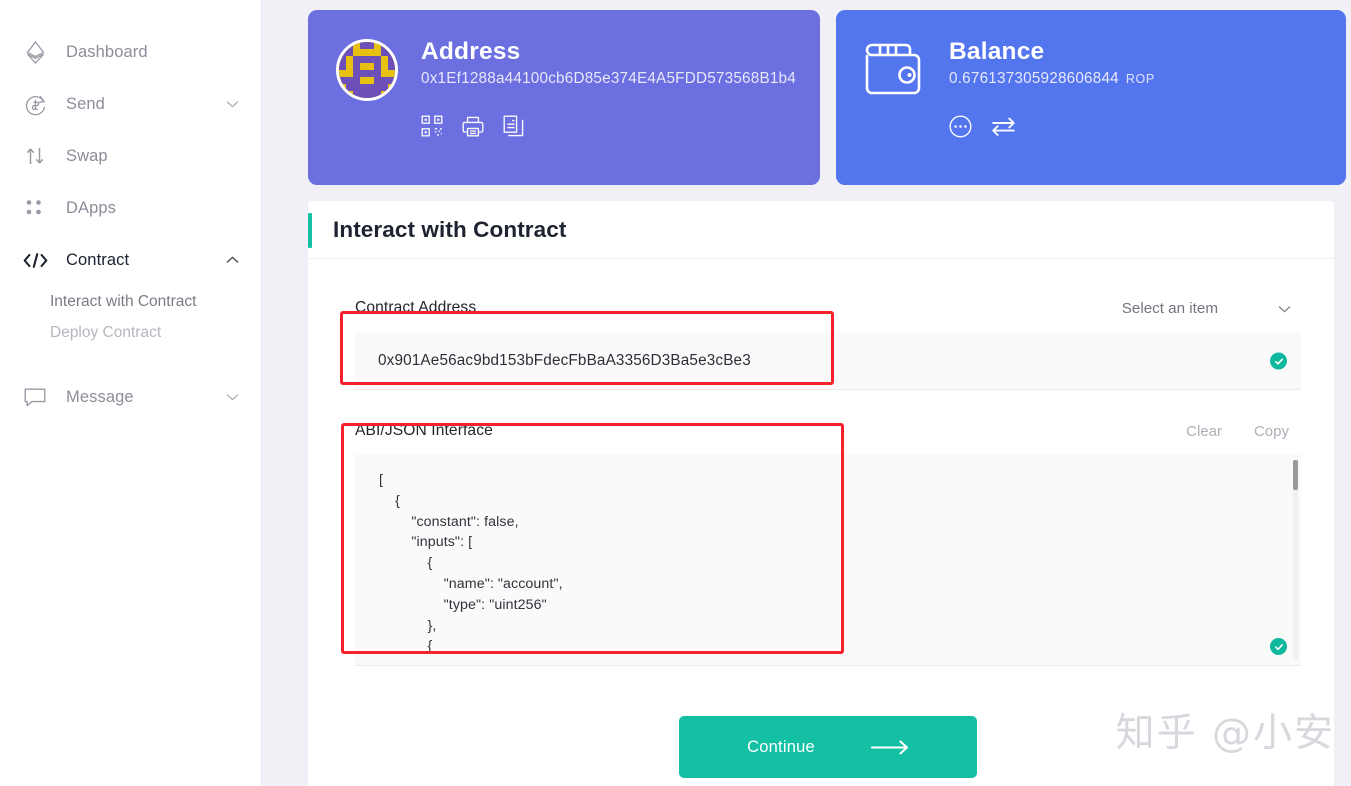  Describe the element at coordinates (1003, 126) in the screenshot. I see `exchange-arrows-icon` at that location.